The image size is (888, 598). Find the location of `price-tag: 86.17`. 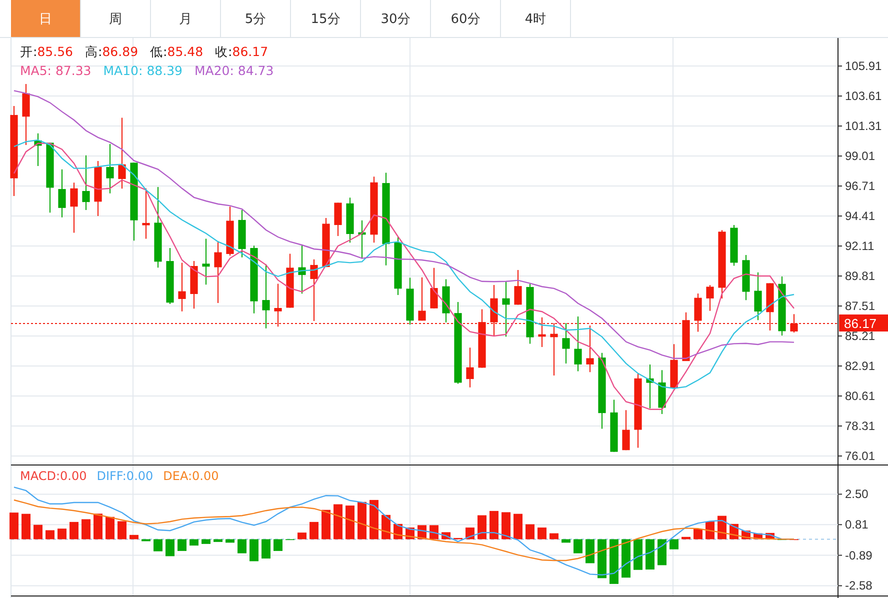

price-tag: 86.17 is located at coordinates (863, 323).